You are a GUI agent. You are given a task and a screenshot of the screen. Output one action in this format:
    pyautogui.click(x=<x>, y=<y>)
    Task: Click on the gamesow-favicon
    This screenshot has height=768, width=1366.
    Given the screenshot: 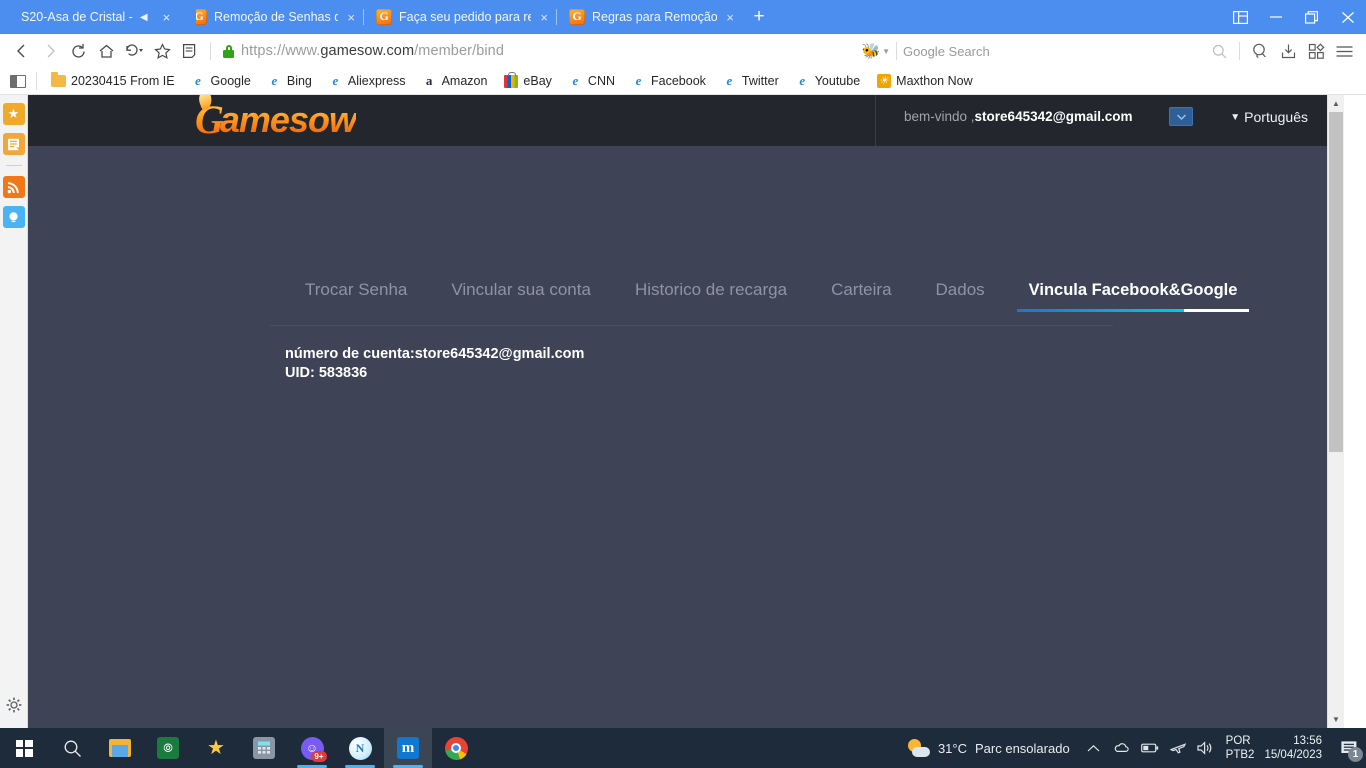 What is the action you would take?
    pyautogui.click(x=577, y=16)
    